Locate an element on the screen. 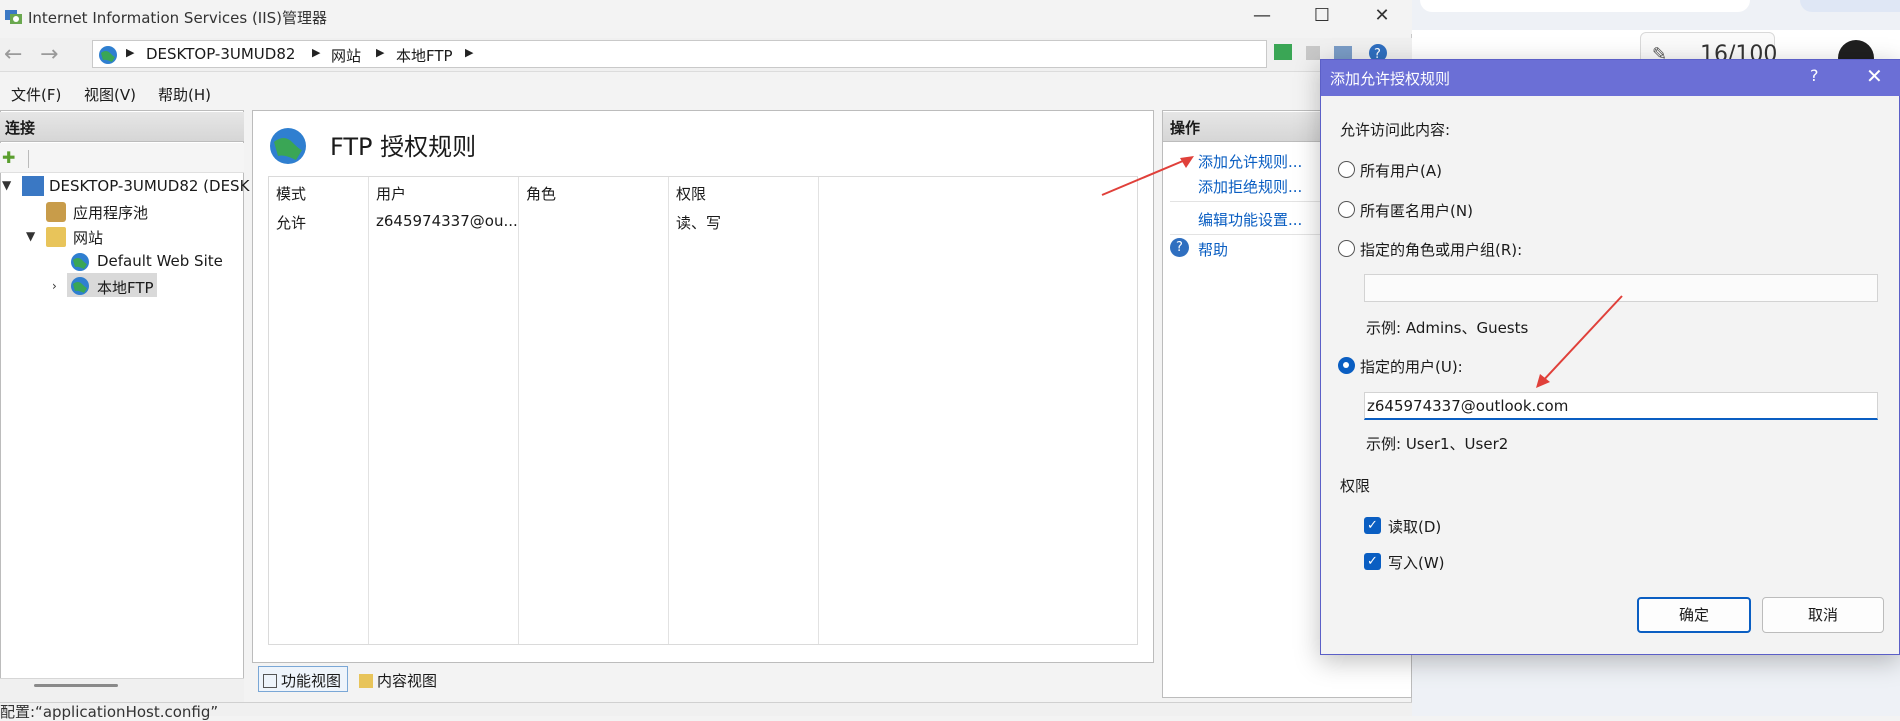 The width and height of the screenshot is (1900, 721). dialog-title: 添加允许授权规则 is located at coordinates (1390, 79).